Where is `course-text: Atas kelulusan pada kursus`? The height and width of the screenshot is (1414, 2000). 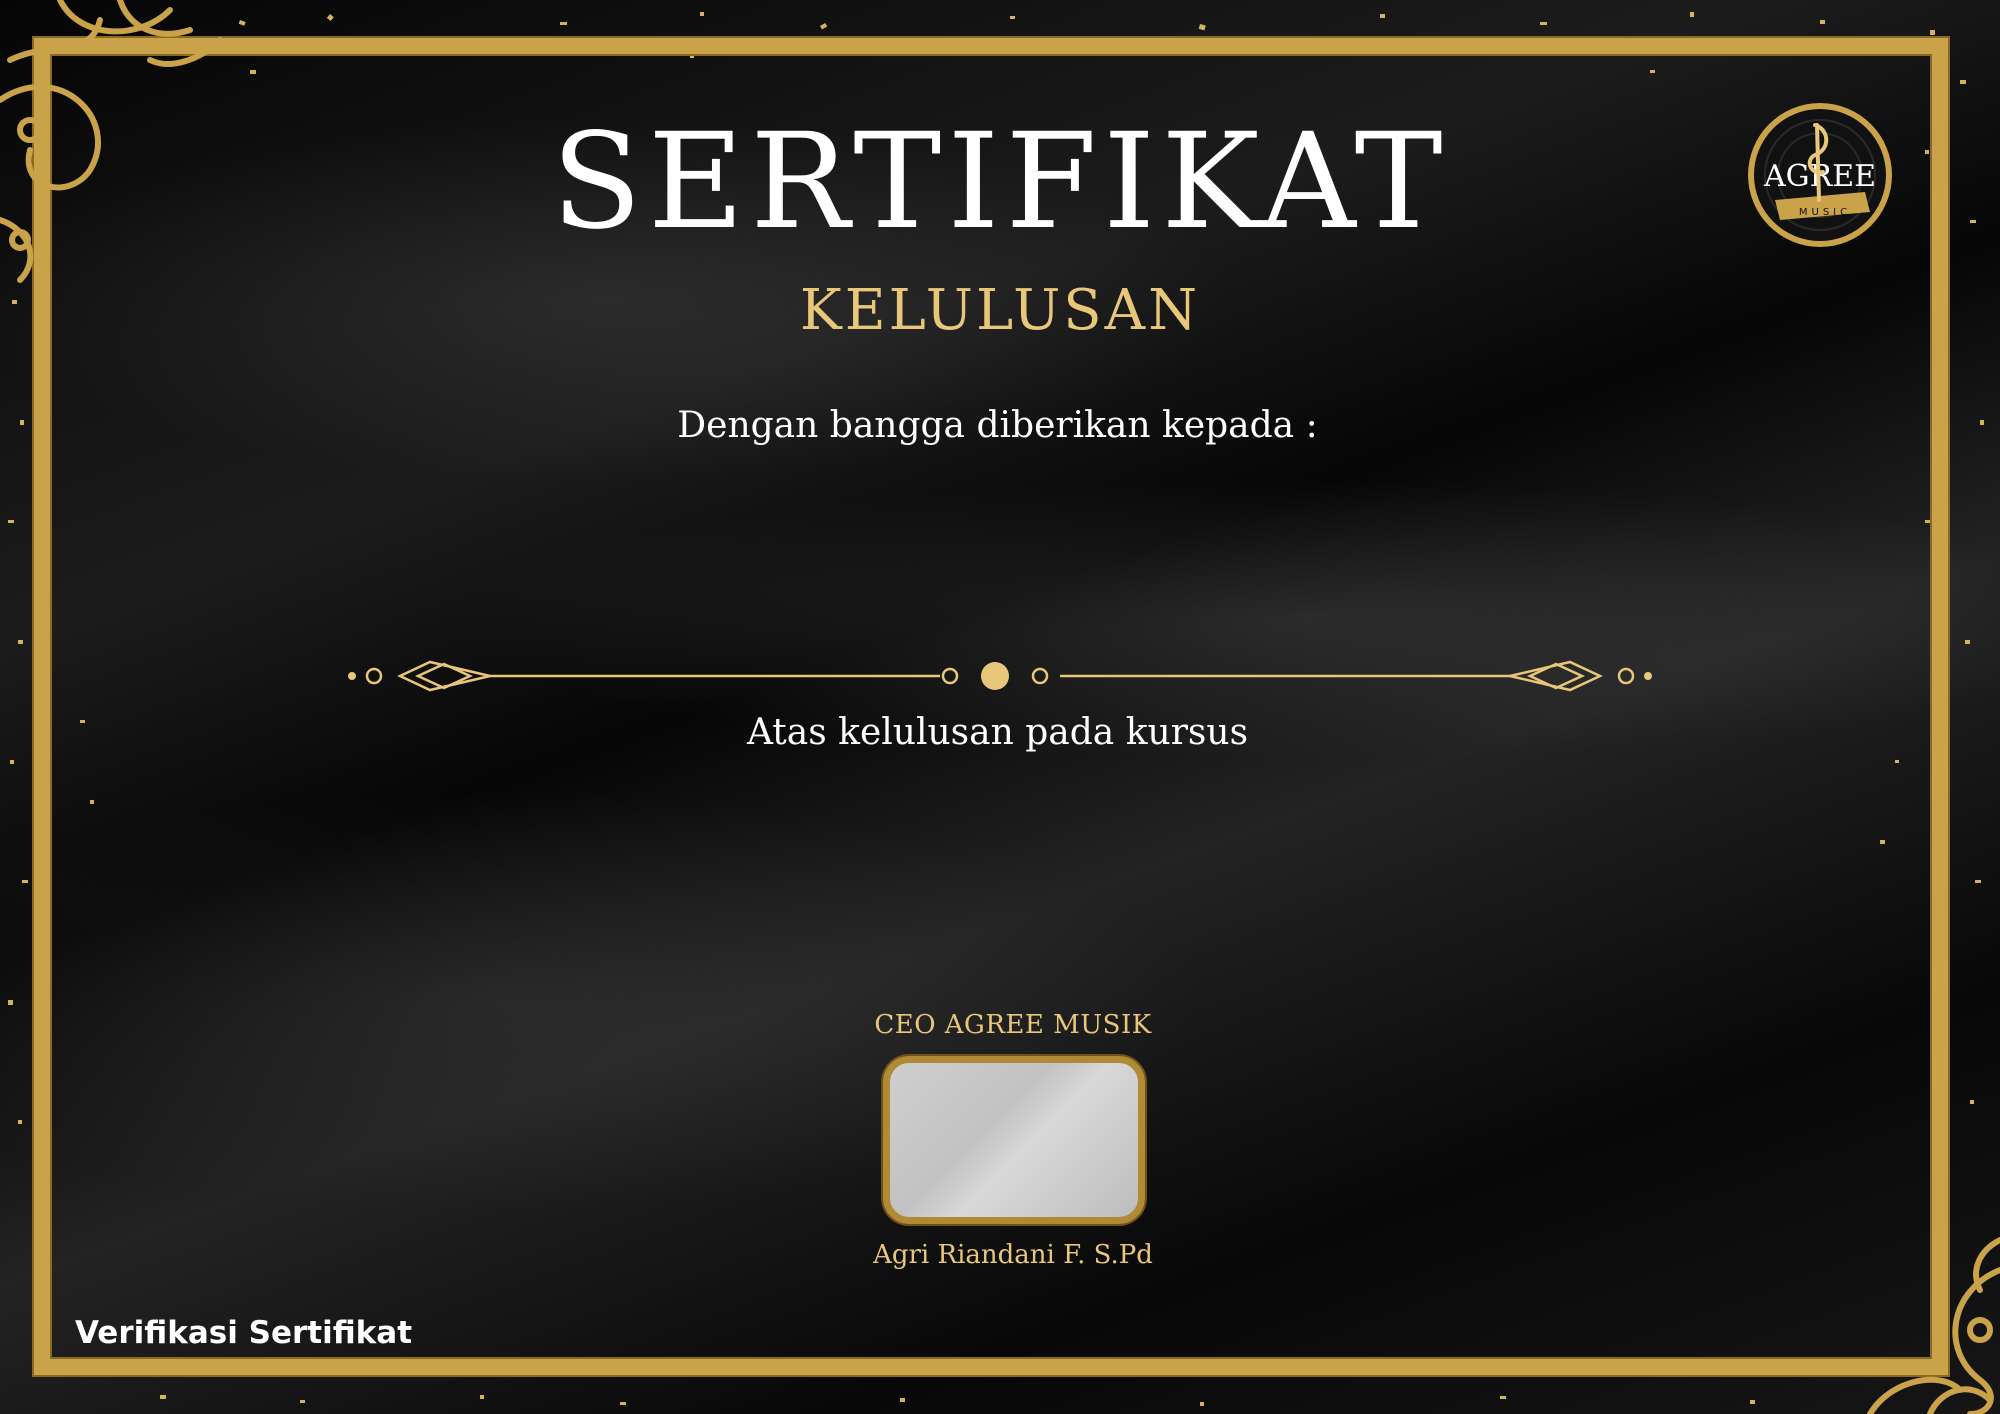 course-text: Atas kelulusan pada kursus is located at coordinates (997, 732).